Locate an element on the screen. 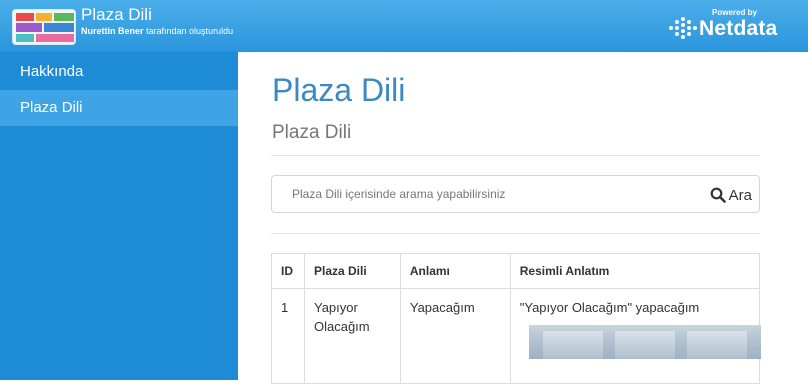 The image size is (808, 384). search-icon is located at coordinates (718, 195).